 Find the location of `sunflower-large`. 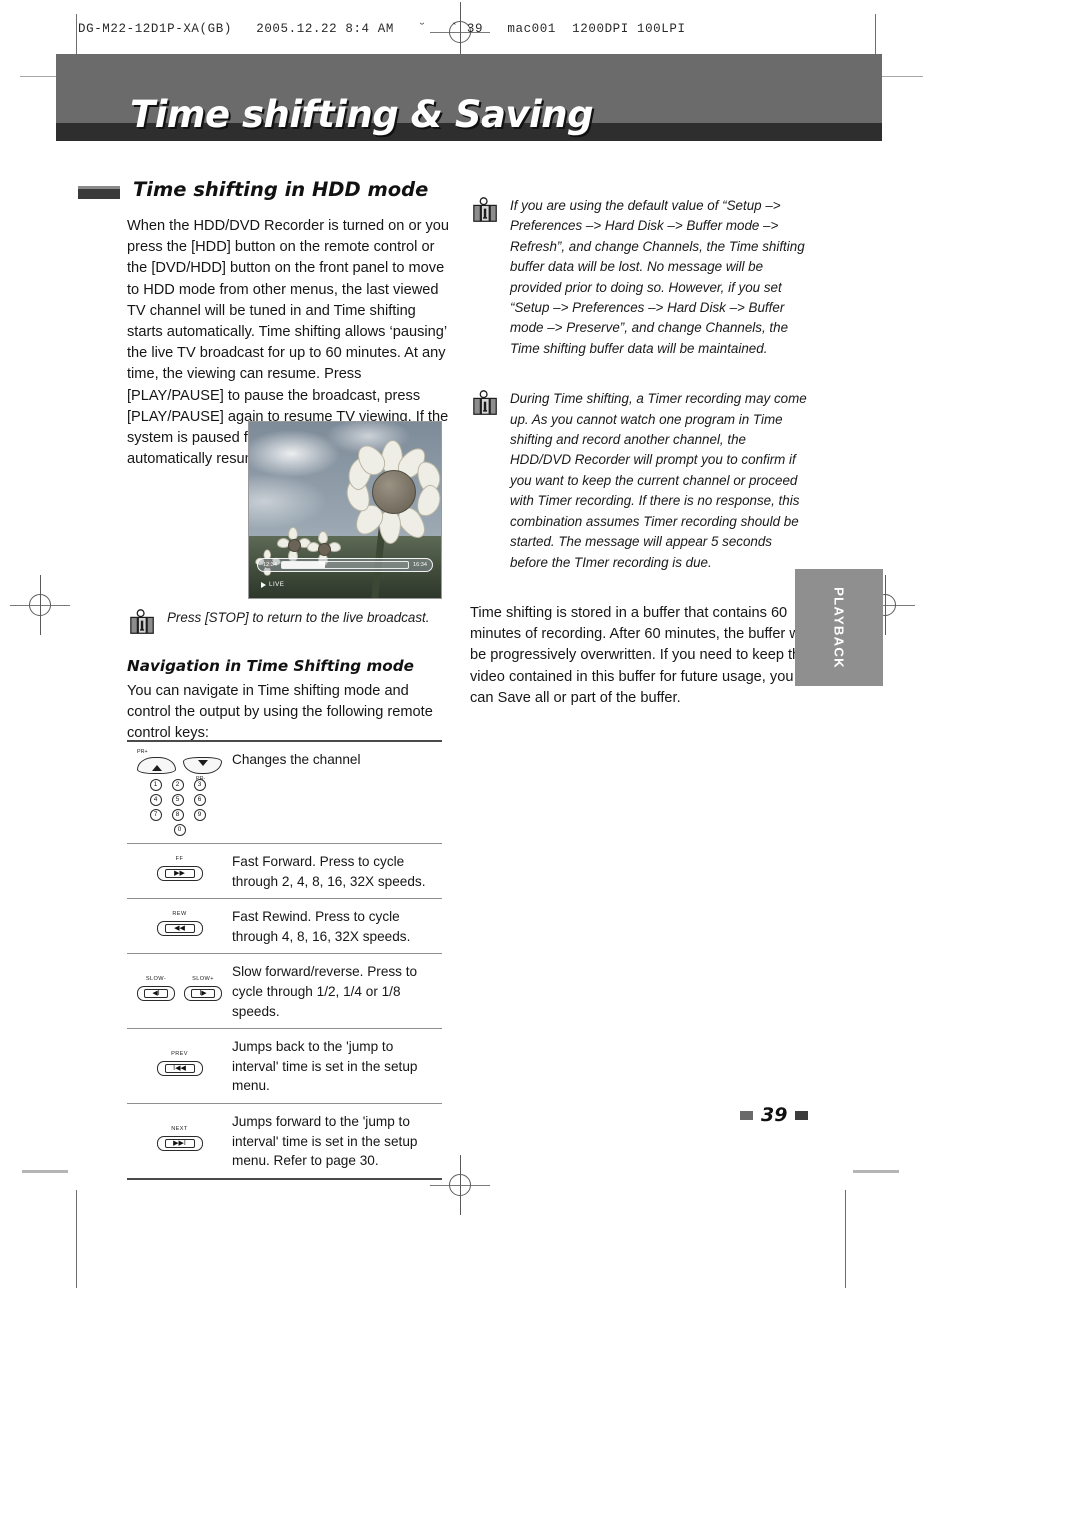

sunflower-large is located at coordinates (392, 492).